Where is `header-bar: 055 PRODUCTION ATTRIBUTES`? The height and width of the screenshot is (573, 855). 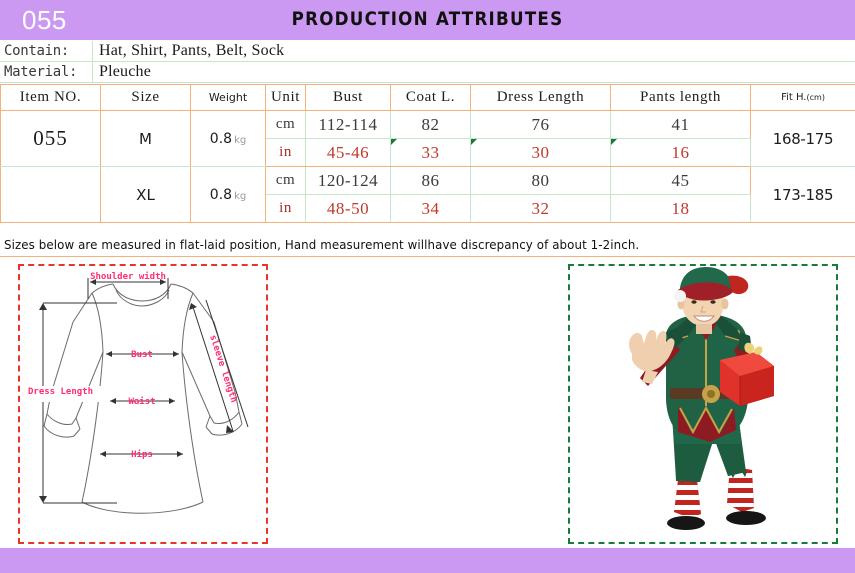 header-bar: 055 PRODUCTION ATTRIBUTES is located at coordinates (427, 20).